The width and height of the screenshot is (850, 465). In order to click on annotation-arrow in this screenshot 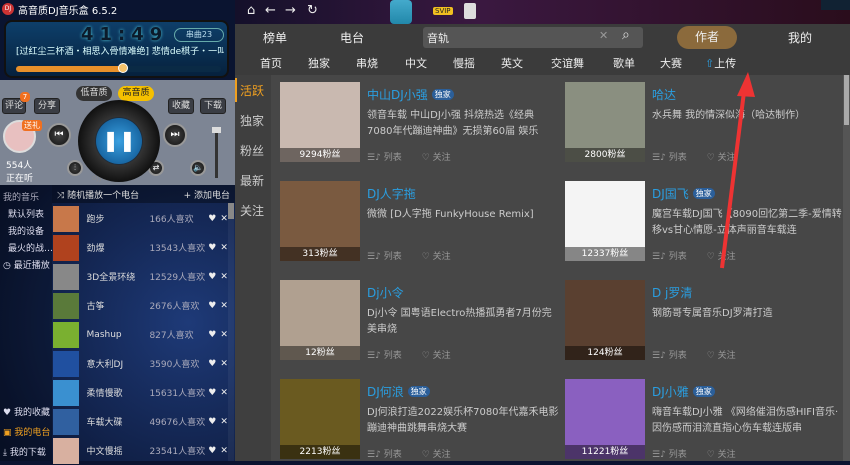, I will do `click(737, 170)`.